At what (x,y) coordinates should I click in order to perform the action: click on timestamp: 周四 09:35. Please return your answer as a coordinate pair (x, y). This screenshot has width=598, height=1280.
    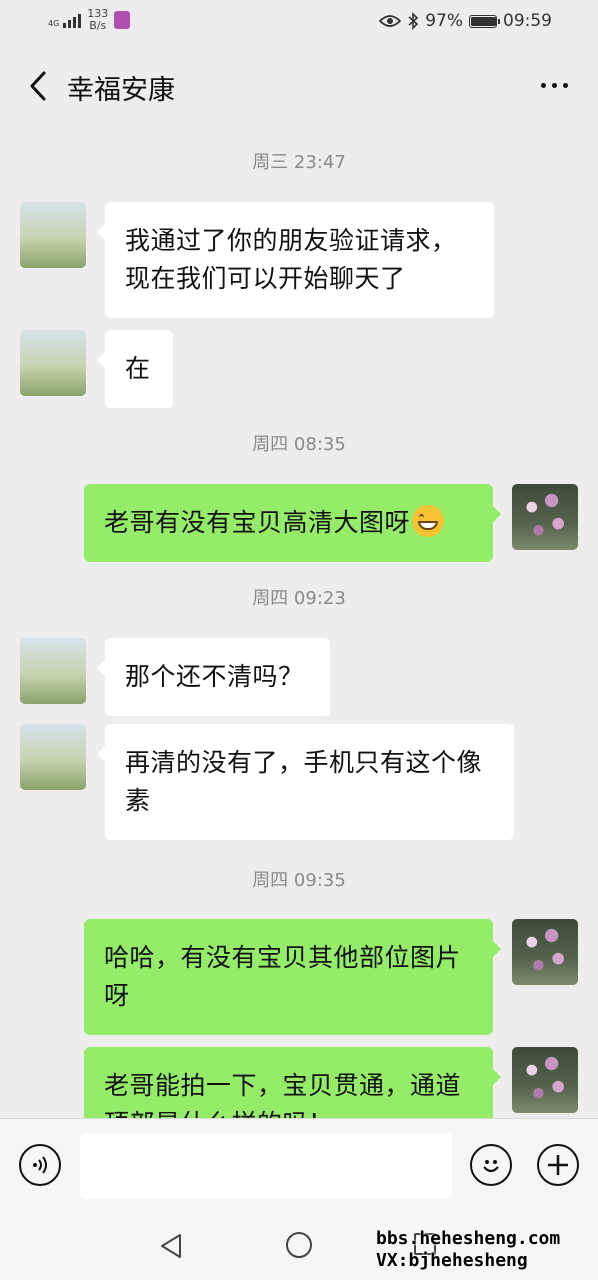
    Looking at the image, I should click on (299, 880).